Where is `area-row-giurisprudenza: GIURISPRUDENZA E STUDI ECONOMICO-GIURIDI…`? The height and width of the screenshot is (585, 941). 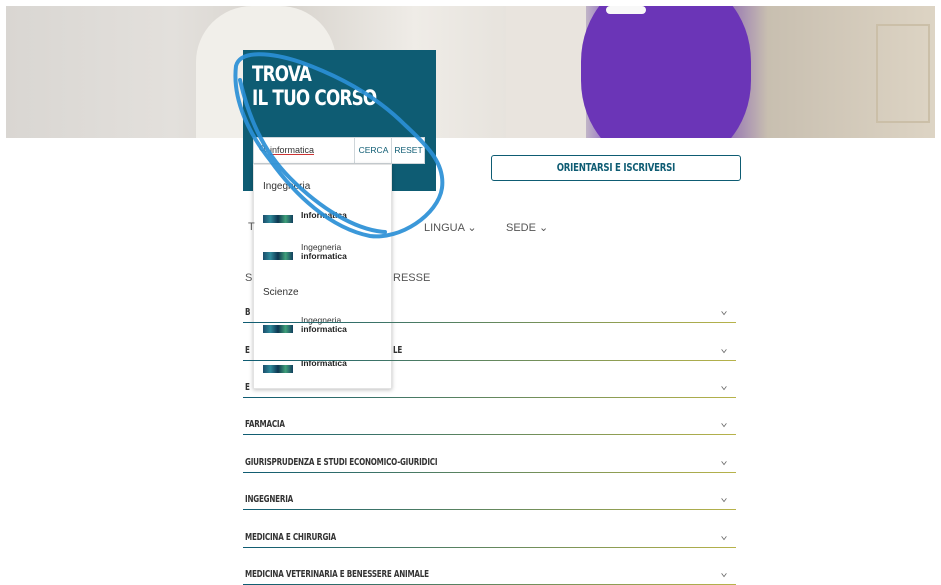 area-row-giurisprudenza: GIURISPRUDENZA E STUDI ECONOMICO-GIURIDI… is located at coordinates (489, 461).